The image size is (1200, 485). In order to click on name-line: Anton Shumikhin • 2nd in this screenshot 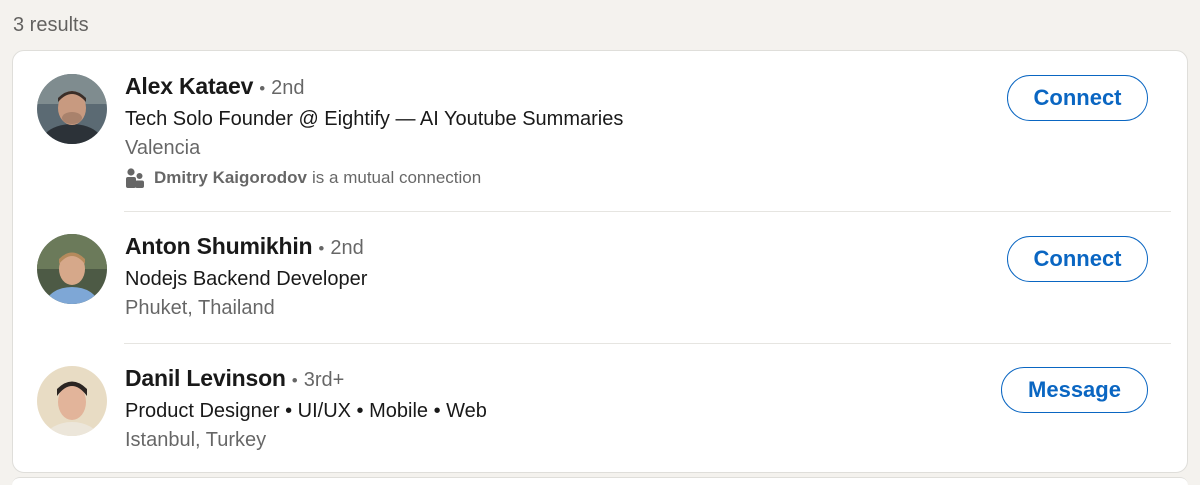, I will do `click(246, 248)`.